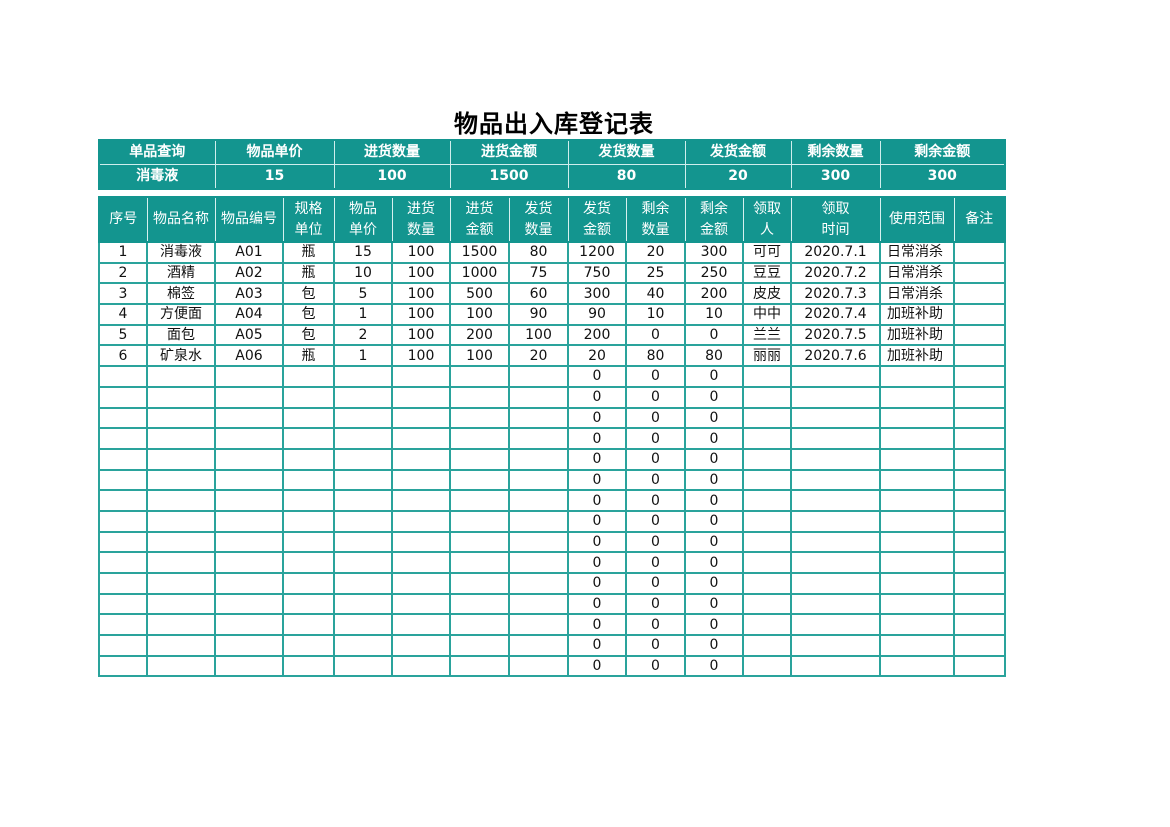 This screenshot has height=827, width=1170. What do you see at coordinates (655, 273) in the screenshot?
I see `cell-remain-qty: 25` at bounding box center [655, 273].